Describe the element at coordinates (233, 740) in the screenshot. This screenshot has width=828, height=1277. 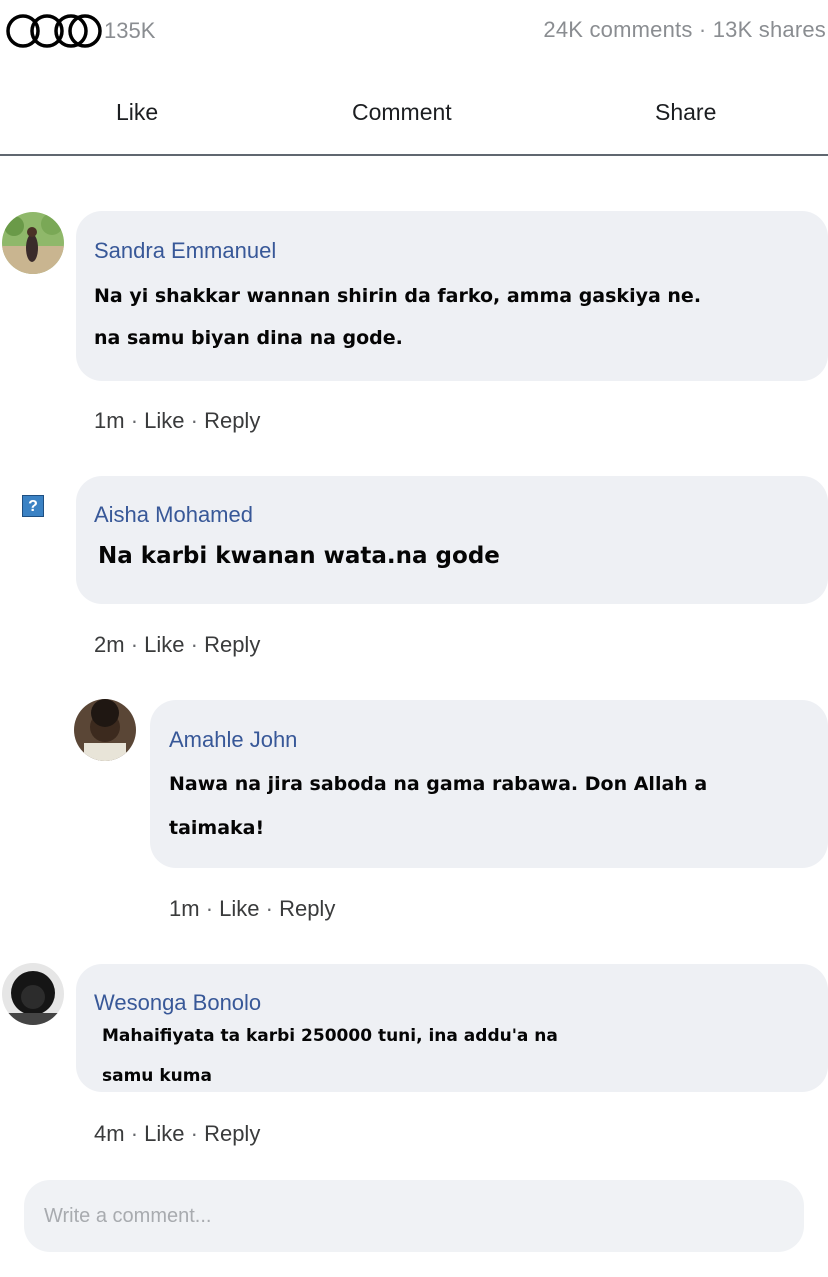
I see `comment-author: Amahle John` at that location.